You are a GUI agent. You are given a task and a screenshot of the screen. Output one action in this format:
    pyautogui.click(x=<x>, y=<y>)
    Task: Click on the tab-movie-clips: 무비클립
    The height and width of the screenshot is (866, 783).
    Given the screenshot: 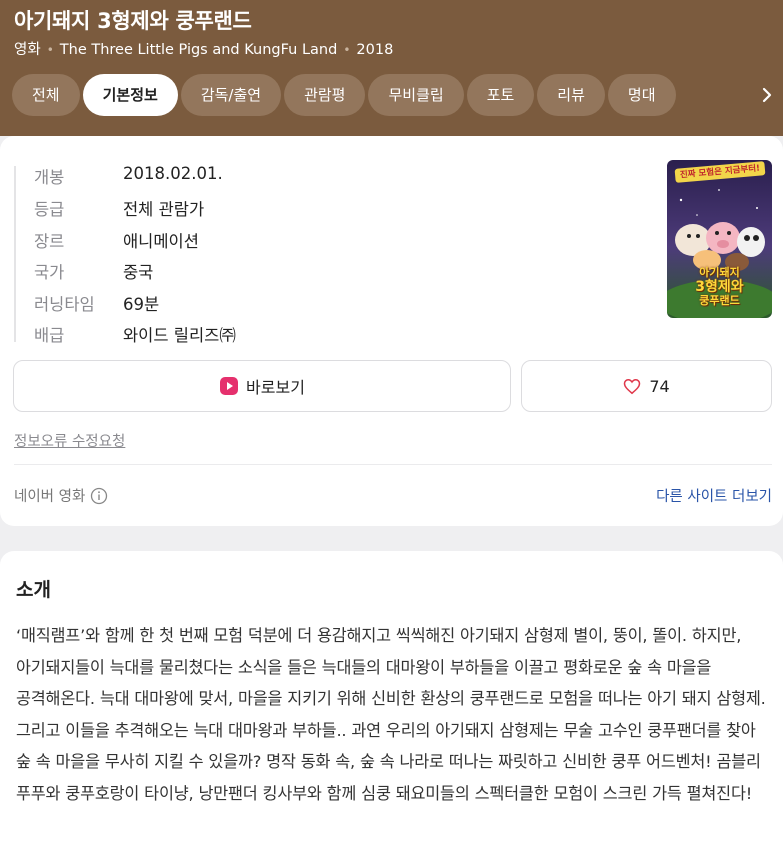 What is the action you would take?
    pyautogui.click(x=416, y=95)
    